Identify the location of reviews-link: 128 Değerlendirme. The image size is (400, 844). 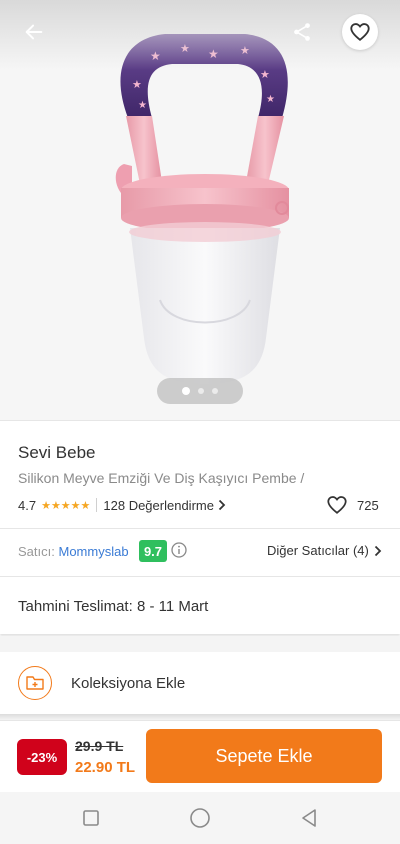
(164, 505).